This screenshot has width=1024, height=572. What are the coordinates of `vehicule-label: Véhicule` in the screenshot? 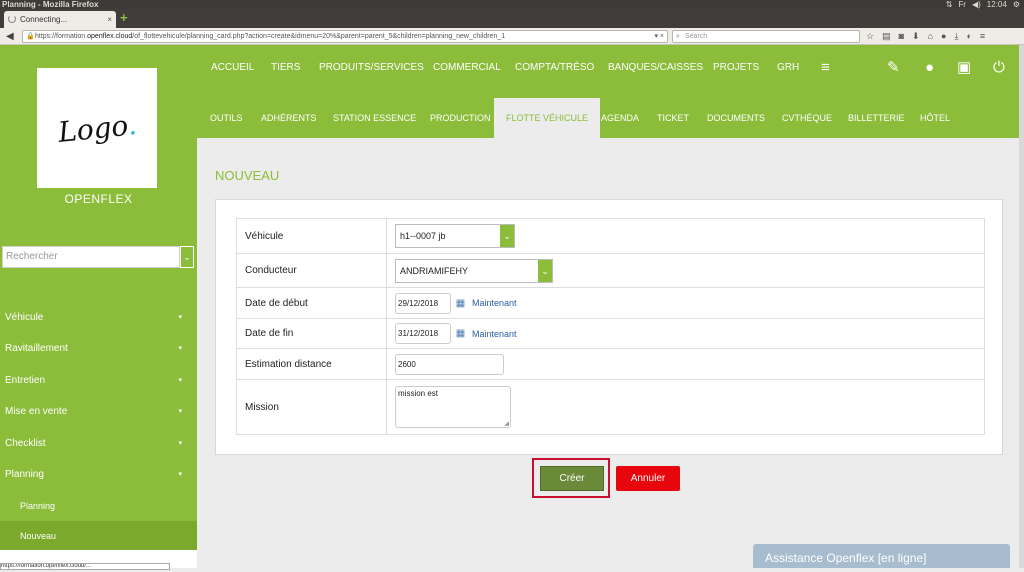 It's located at (311, 236).